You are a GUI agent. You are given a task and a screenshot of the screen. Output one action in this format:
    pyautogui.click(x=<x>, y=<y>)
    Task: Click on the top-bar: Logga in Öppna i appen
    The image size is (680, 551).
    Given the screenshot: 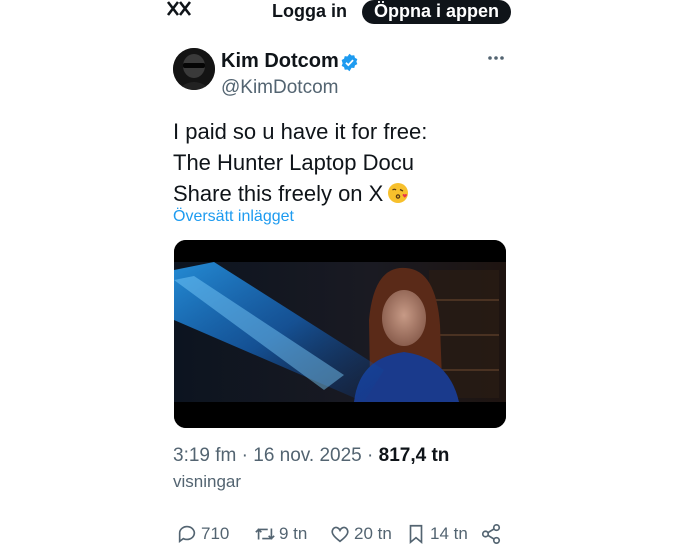 What is the action you would take?
    pyautogui.click(x=340, y=15)
    